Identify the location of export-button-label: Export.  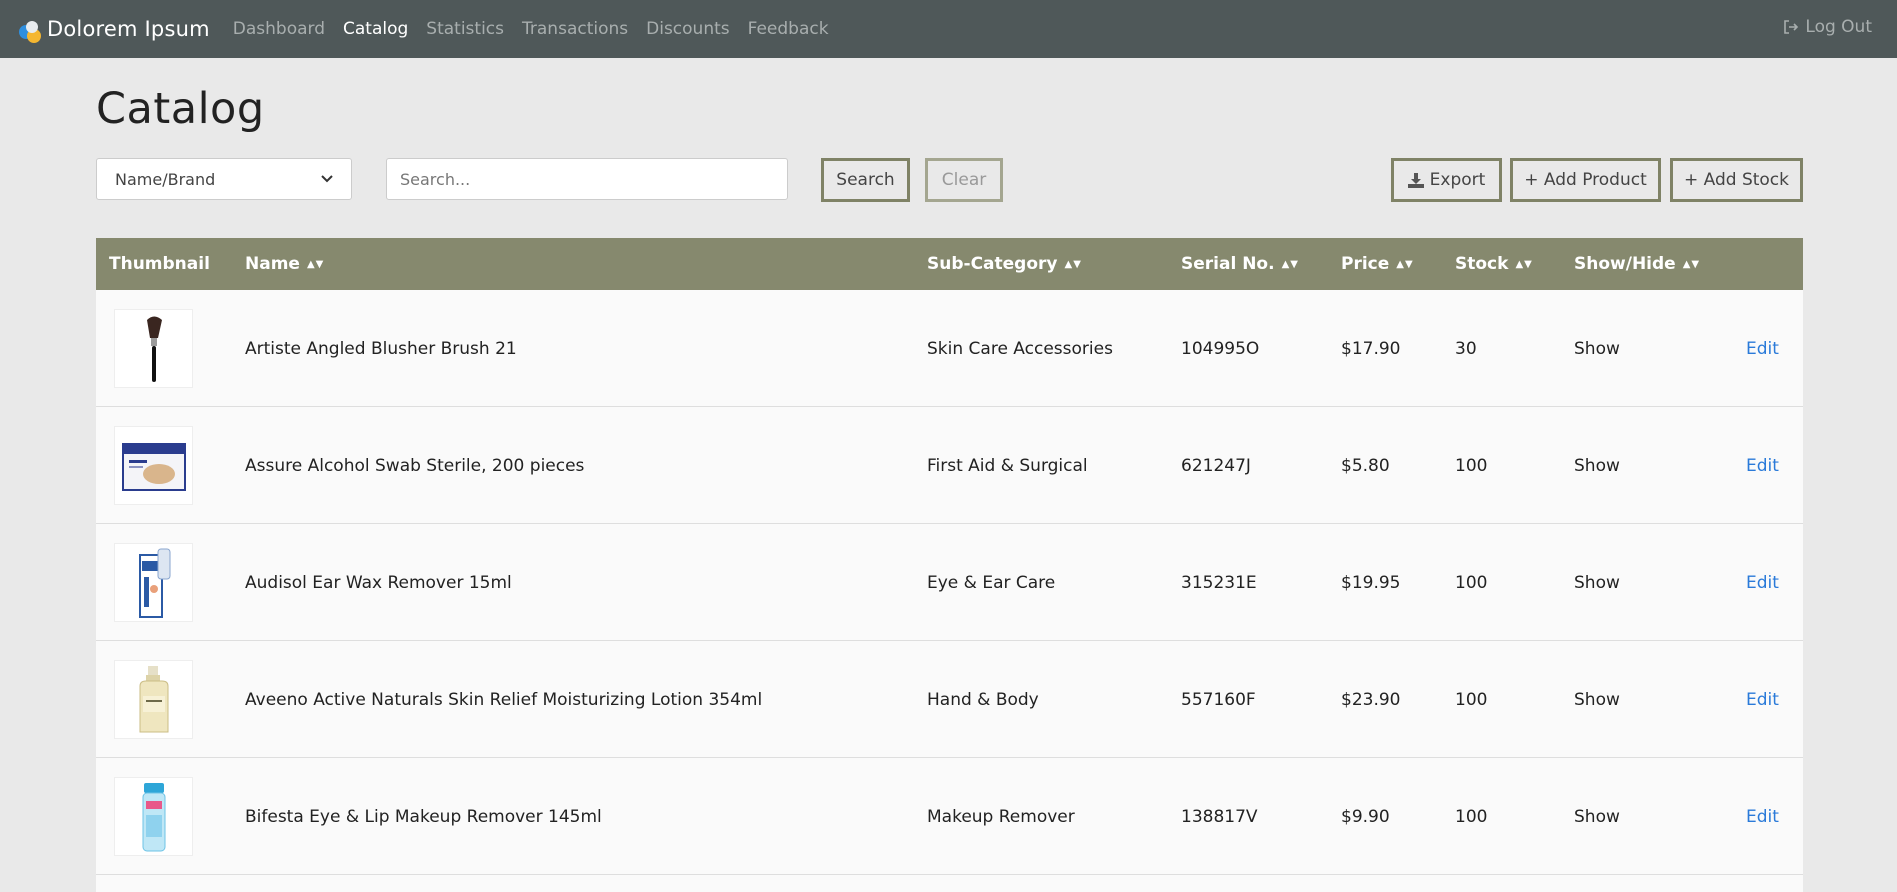
(1457, 180).